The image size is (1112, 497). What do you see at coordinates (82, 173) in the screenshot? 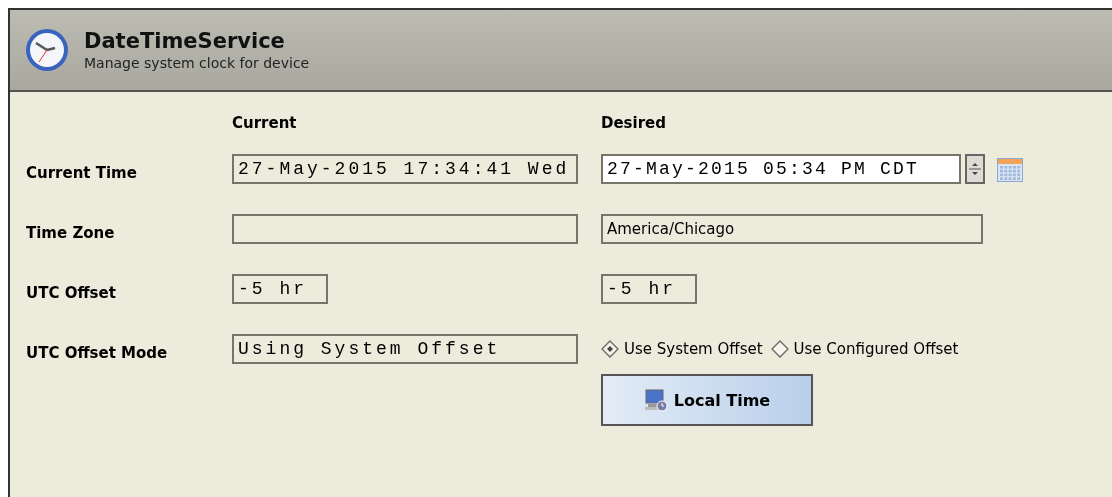
I see `field-label: Current Time` at bounding box center [82, 173].